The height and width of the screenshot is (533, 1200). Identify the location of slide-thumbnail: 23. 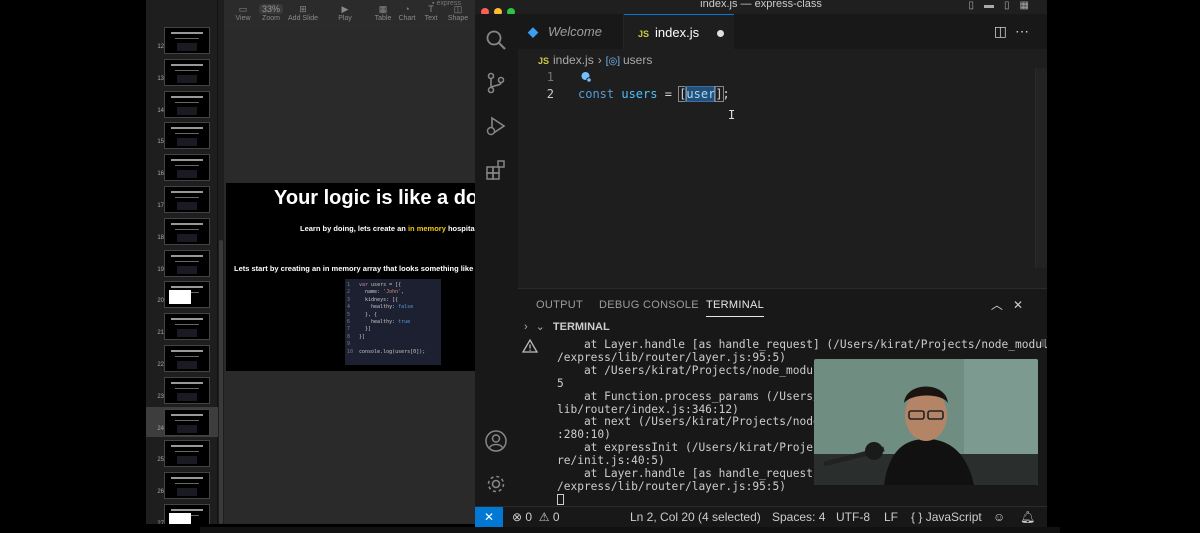
(182, 390).